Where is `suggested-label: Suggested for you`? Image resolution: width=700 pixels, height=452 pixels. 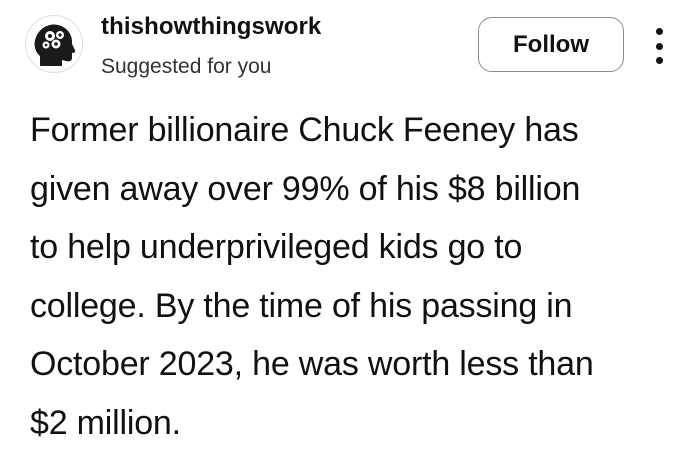 suggested-label: Suggested for you is located at coordinates (186, 67).